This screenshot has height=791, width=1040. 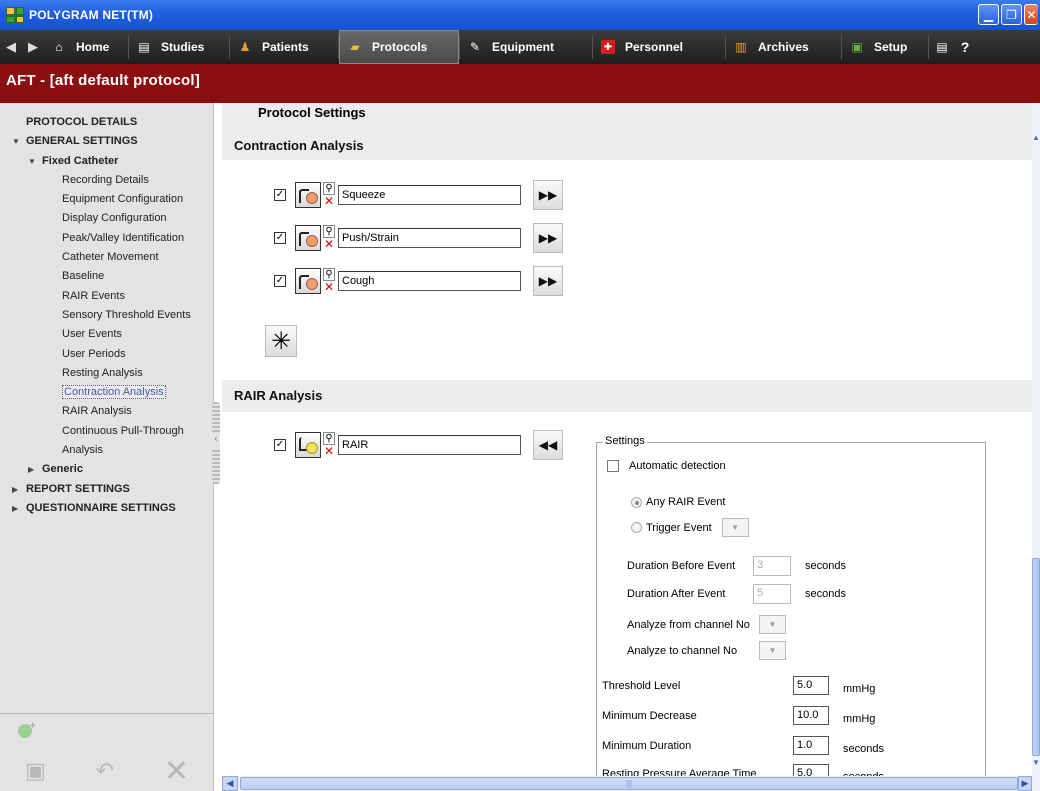 I want to click on panel-splitter-handle: ‹, so click(x=216, y=443).